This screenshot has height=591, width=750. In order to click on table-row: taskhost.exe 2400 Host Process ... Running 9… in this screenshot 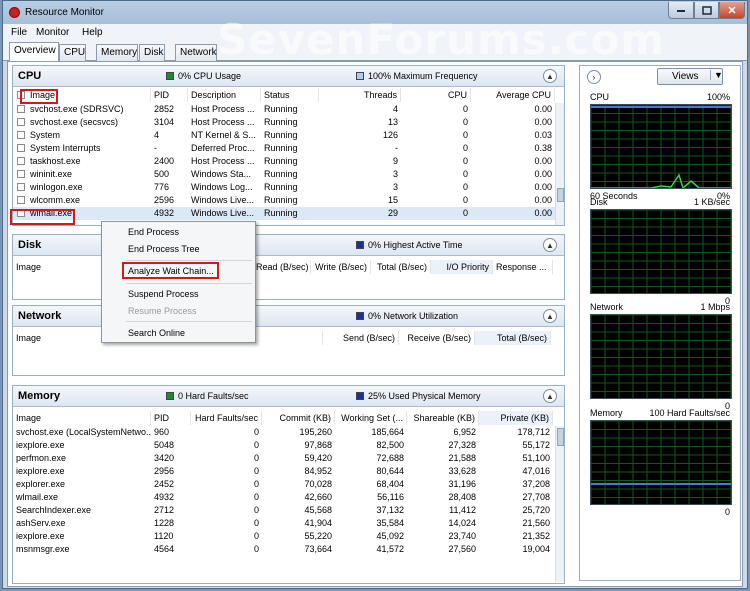, I will do `click(284, 161)`.